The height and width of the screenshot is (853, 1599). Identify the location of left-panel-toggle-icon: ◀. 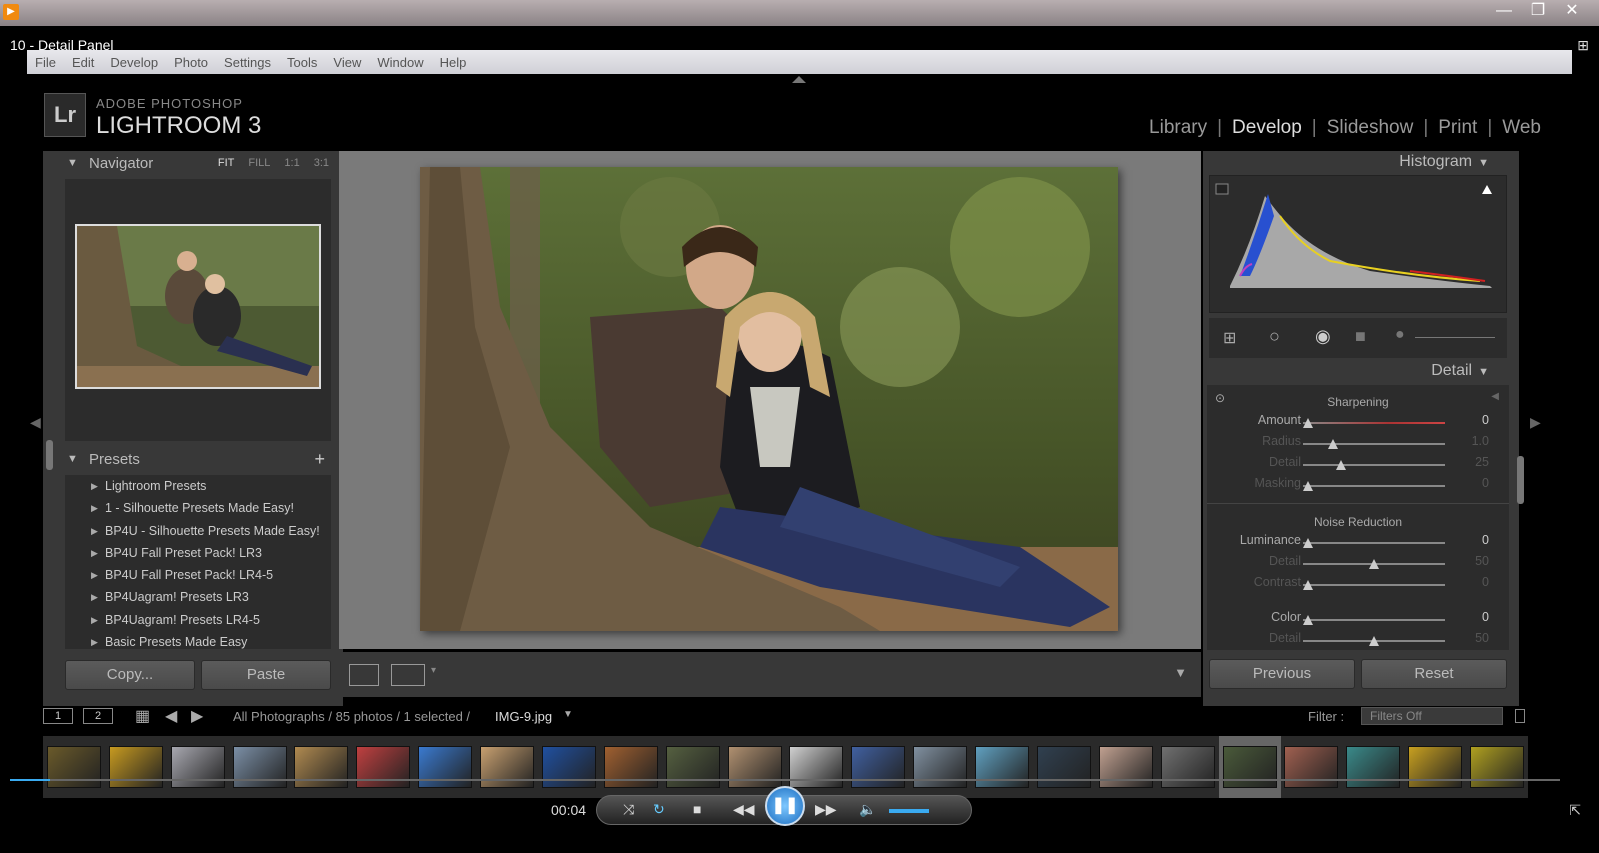
(35, 422).